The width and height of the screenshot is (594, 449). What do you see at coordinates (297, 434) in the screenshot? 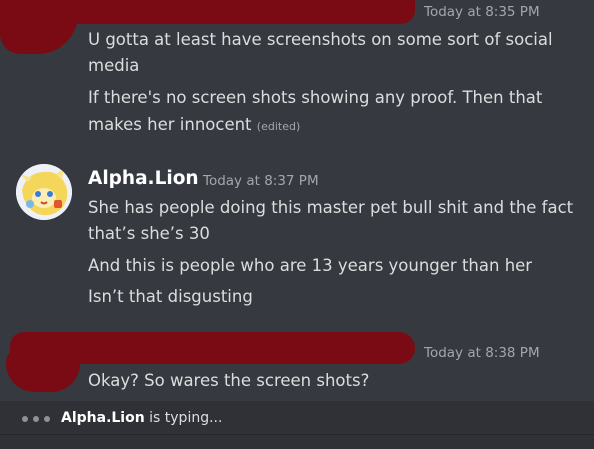
I see `divider` at bounding box center [297, 434].